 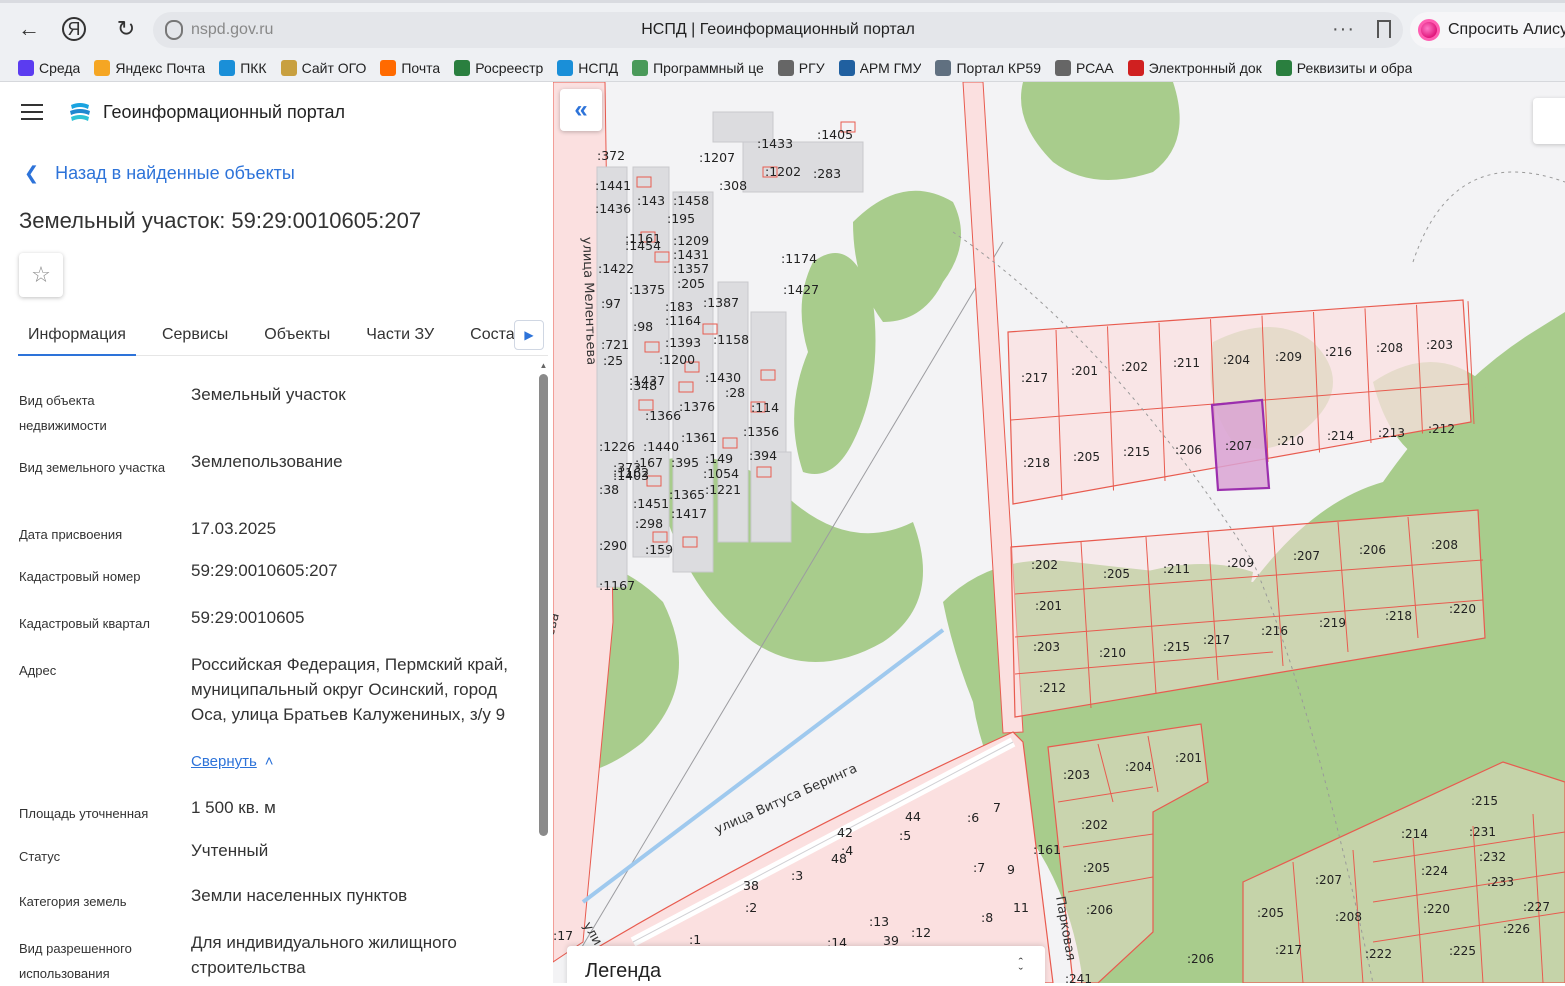 I want to click on parcel-label: :213, so click(x=1391, y=433).